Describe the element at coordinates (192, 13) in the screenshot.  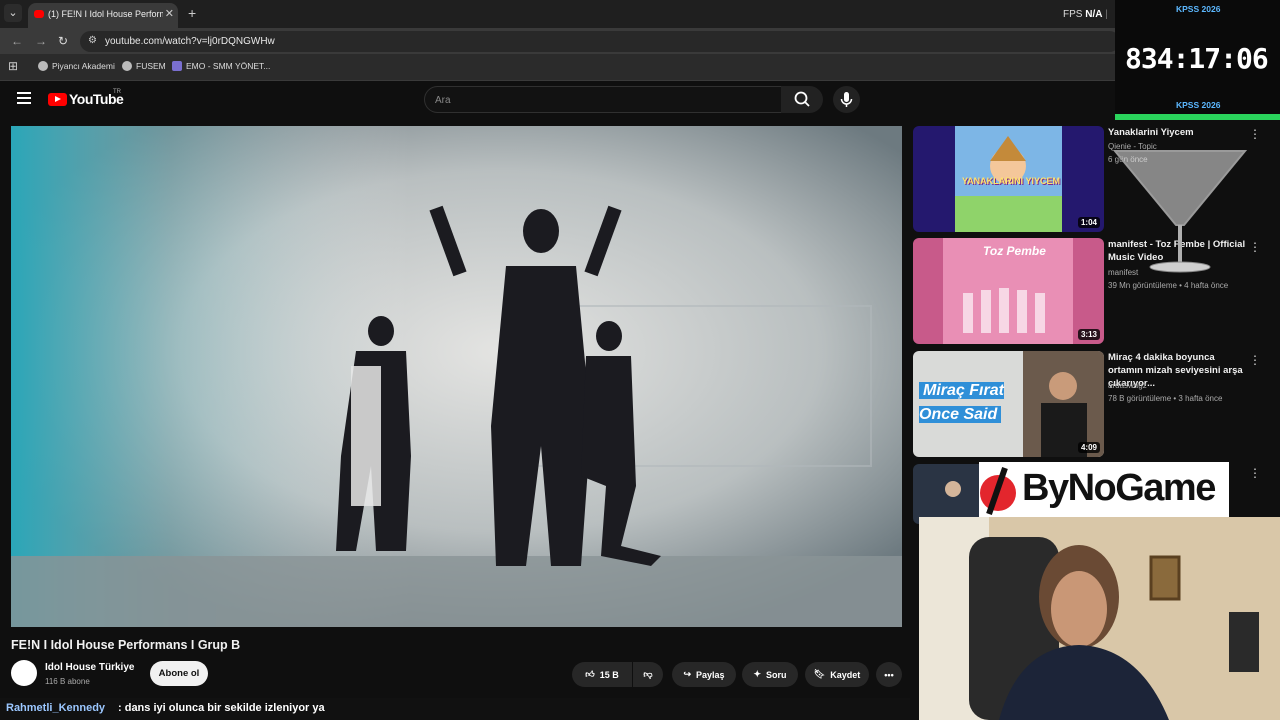
I see `new-tab-button: +` at that location.